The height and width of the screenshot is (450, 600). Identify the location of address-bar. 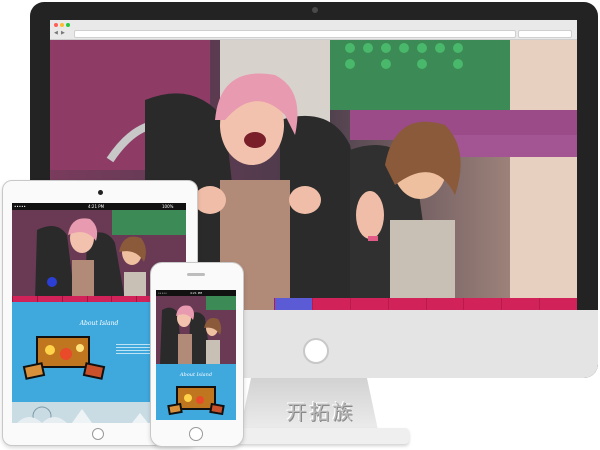
(295, 34).